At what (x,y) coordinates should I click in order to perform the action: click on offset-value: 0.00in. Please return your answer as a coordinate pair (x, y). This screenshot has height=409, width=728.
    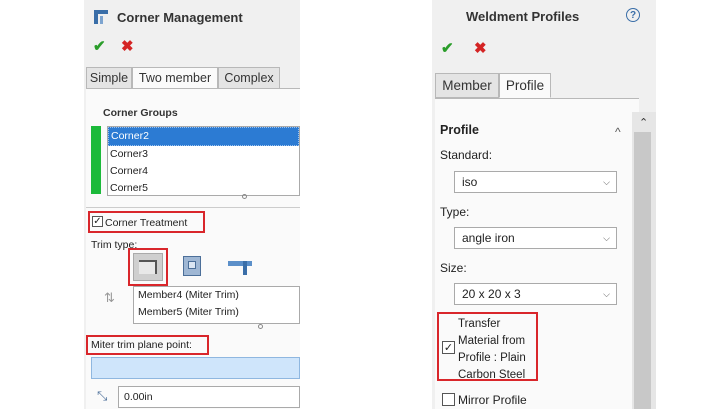
    Looking at the image, I should click on (138, 397).